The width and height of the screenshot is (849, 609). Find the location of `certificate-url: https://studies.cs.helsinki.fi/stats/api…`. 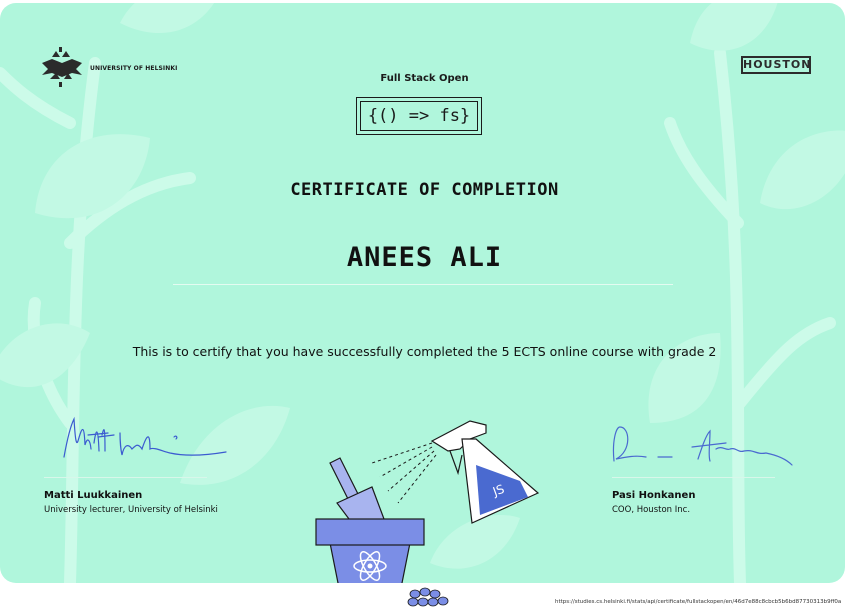

certificate-url: https://studies.cs.helsinki.fi/stats/api… is located at coordinates (702, 602).